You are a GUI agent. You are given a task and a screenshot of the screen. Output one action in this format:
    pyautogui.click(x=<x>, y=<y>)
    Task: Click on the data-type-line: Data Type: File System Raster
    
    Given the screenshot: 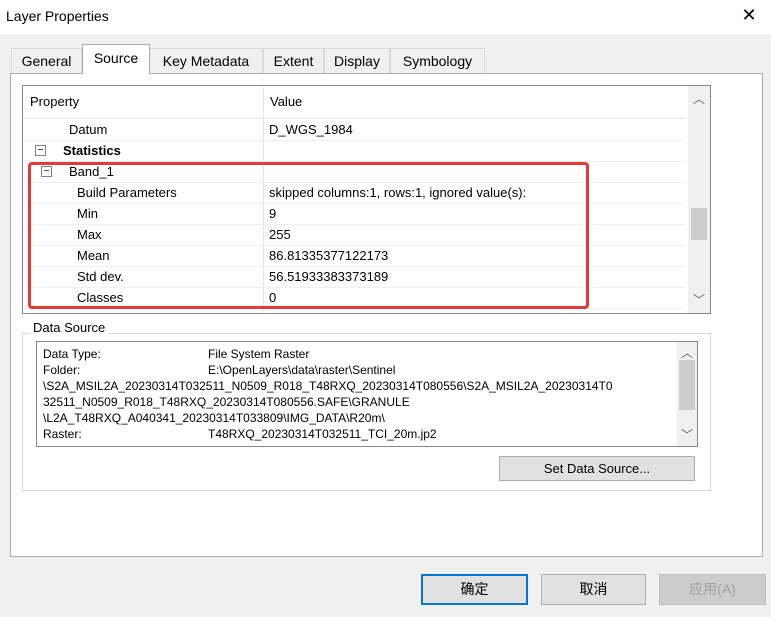 What is the action you would take?
    pyautogui.click(x=176, y=354)
    